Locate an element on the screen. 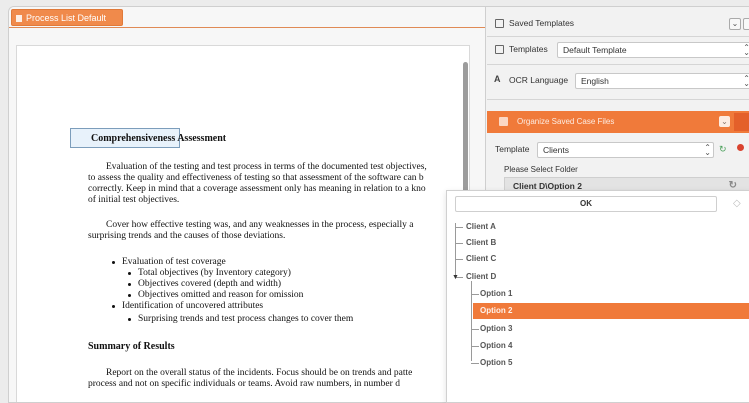  template-row: Template Clients ⌃ ⌄ ↻ is located at coordinates (618, 150).